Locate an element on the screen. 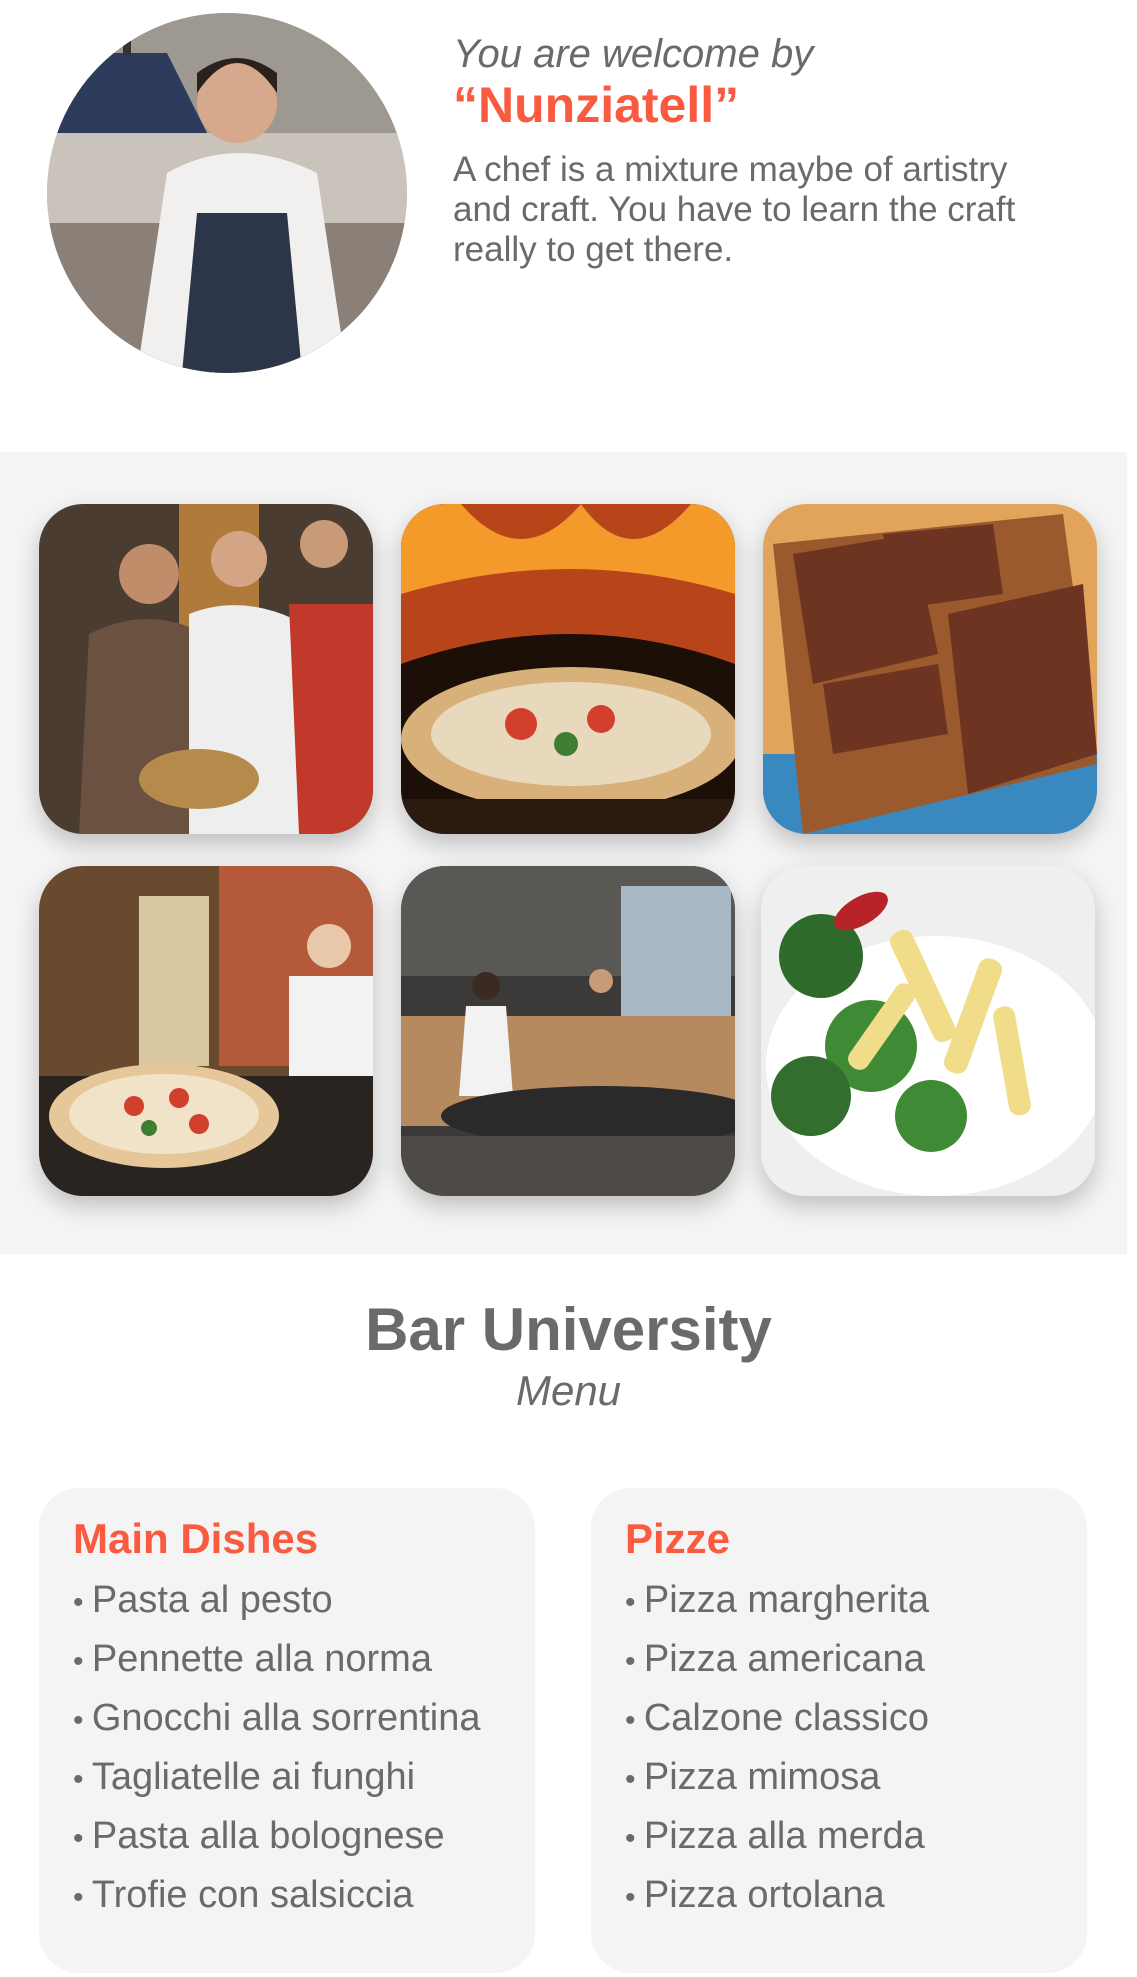 This screenshot has width=1137, height=1977. gallery-photo-pizza-baker is located at coordinates (206, 1031).